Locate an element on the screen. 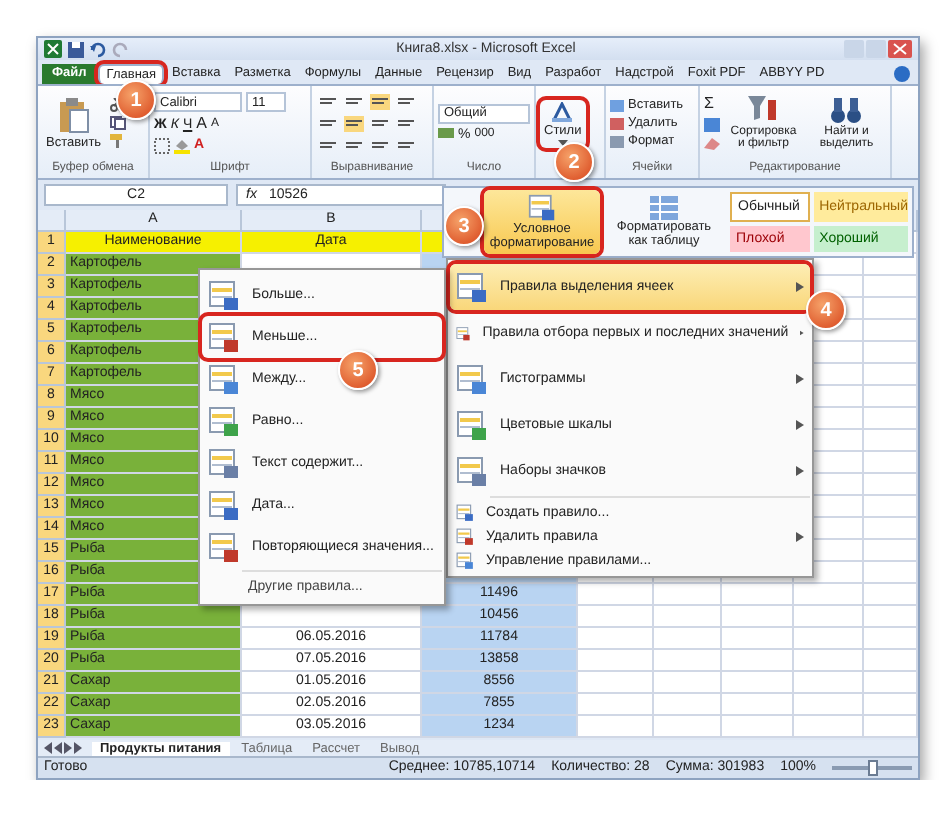  currency-icon is located at coordinates (446, 135).